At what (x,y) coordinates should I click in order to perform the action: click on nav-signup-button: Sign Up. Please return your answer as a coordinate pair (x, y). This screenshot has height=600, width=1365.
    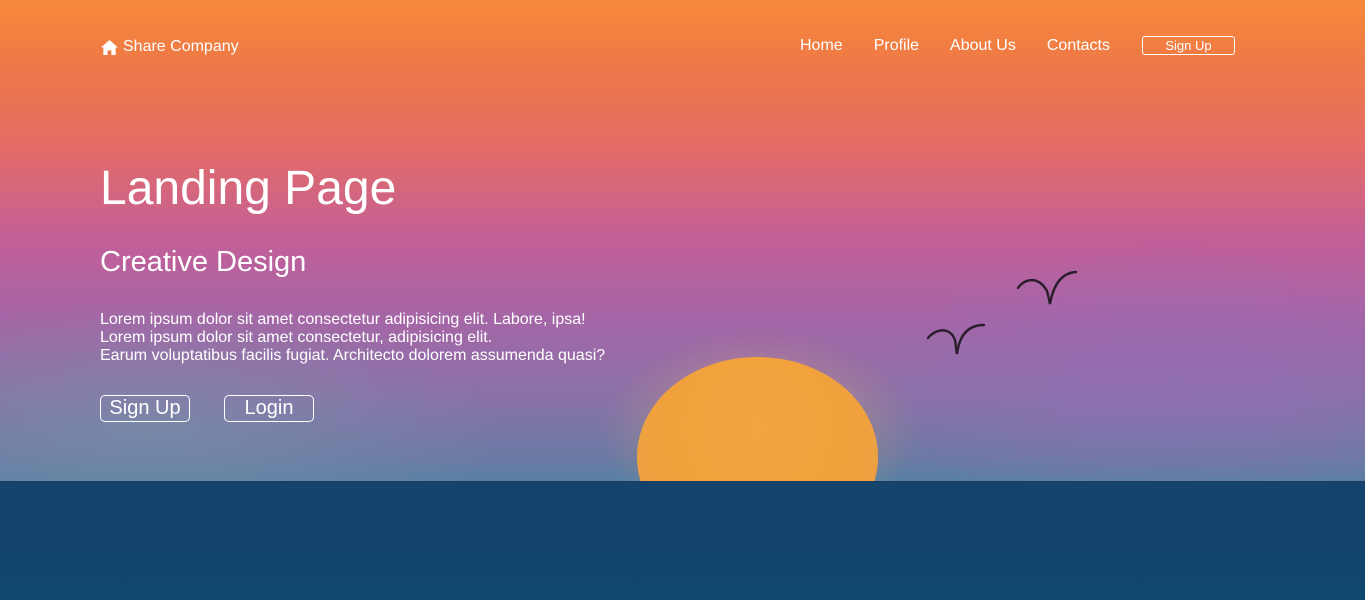
    Looking at the image, I should click on (1188, 45).